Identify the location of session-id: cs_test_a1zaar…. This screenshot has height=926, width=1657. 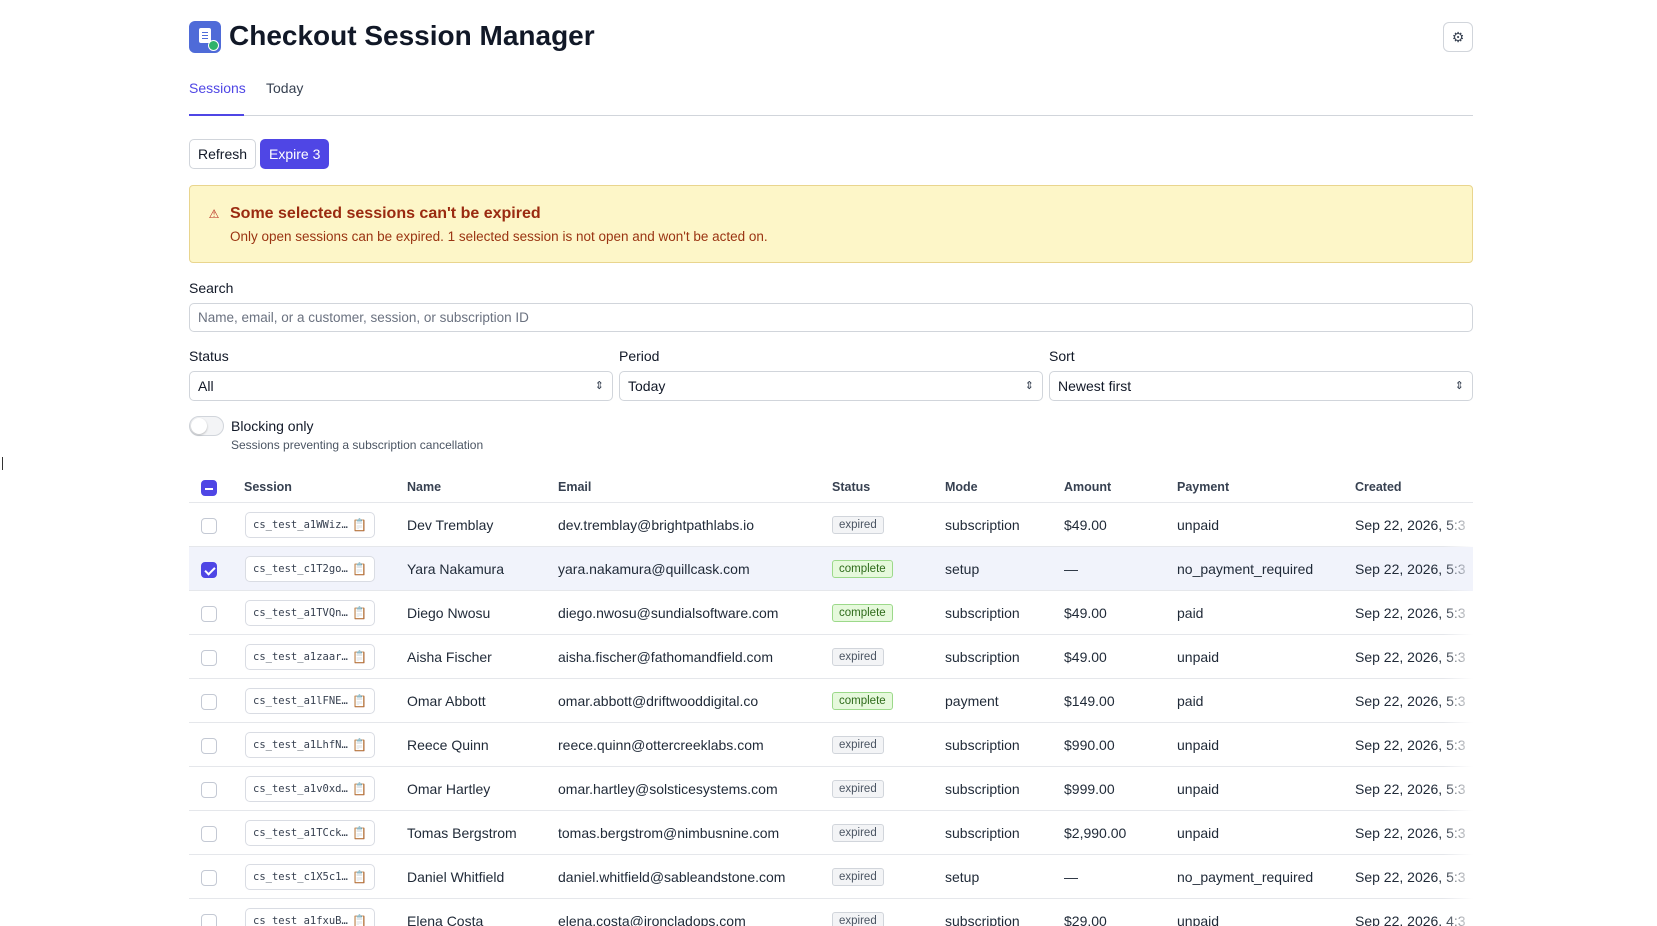
(300, 657).